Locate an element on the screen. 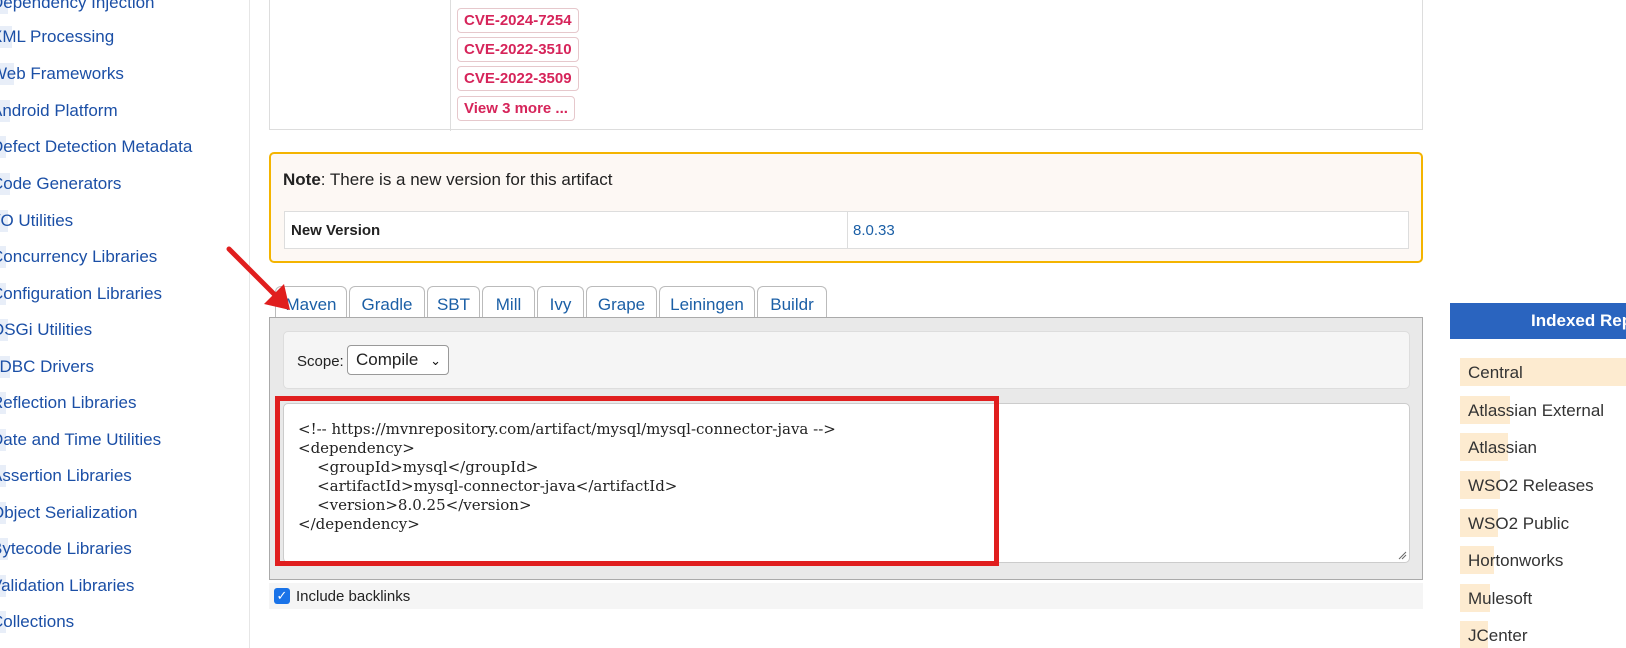 The image size is (1626, 648). tab-gradle: Gradle is located at coordinates (387, 302).